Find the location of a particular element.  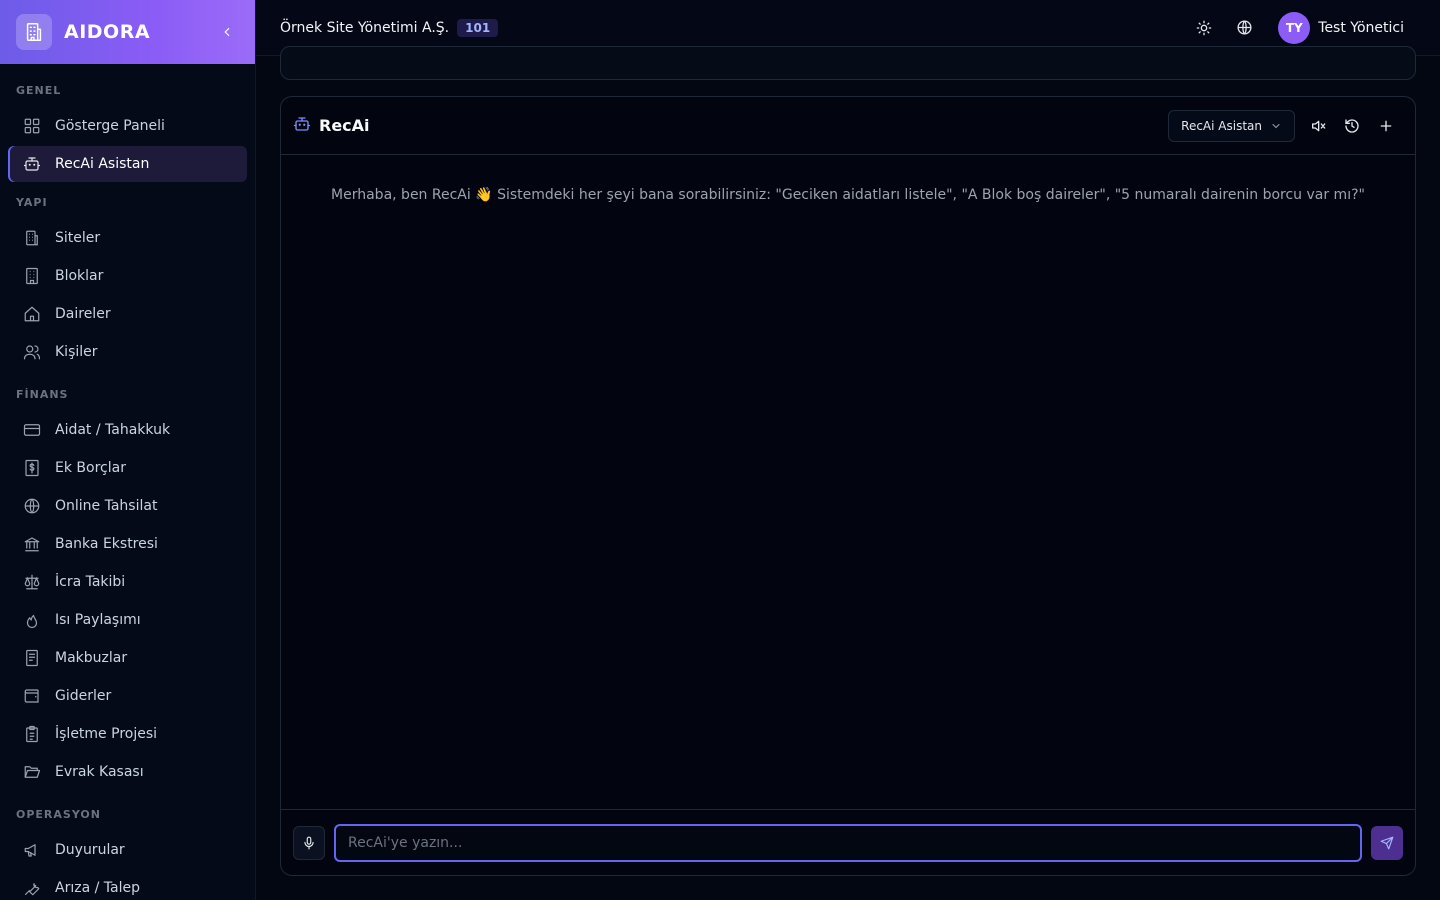

sidebar-item-siteler: Siteler is located at coordinates (127, 238).